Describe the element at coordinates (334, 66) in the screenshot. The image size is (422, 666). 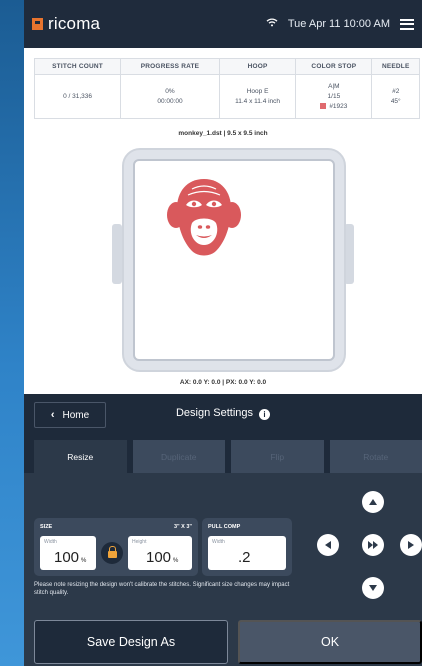
I see `column-header: COLOR STOP` at that location.